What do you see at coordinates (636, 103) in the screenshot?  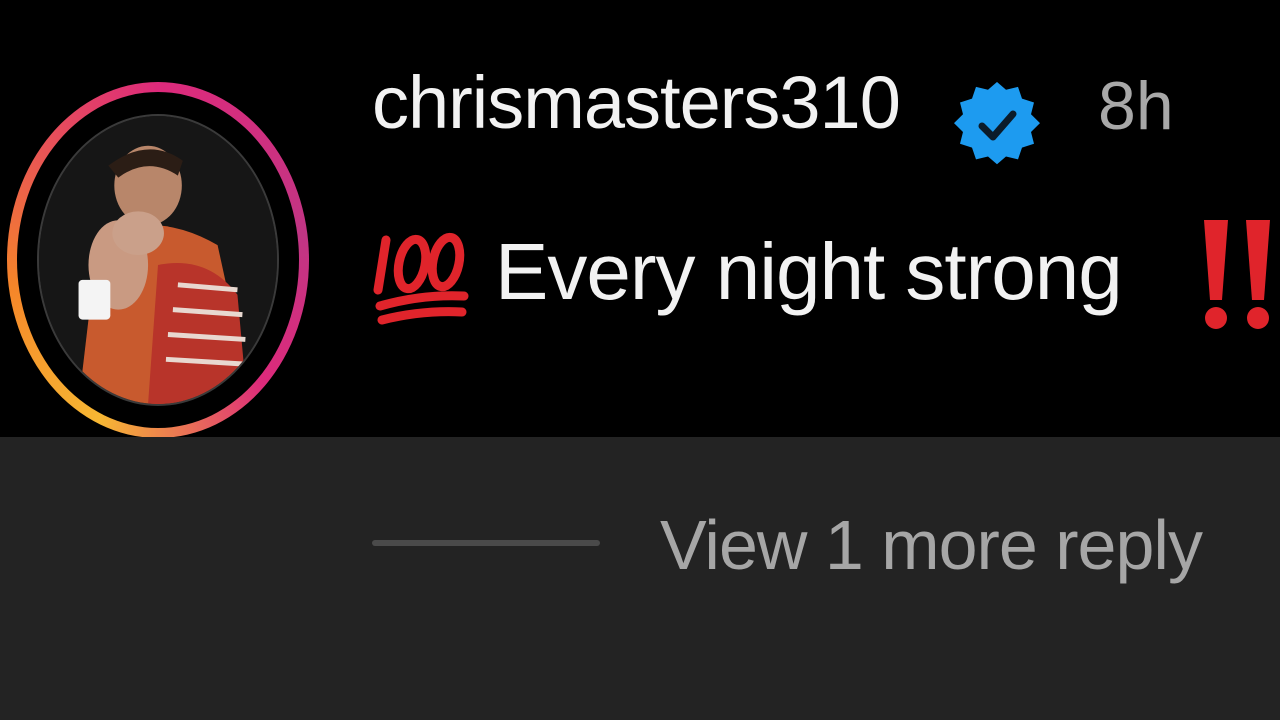 I see `username: chrismasters310` at bounding box center [636, 103].